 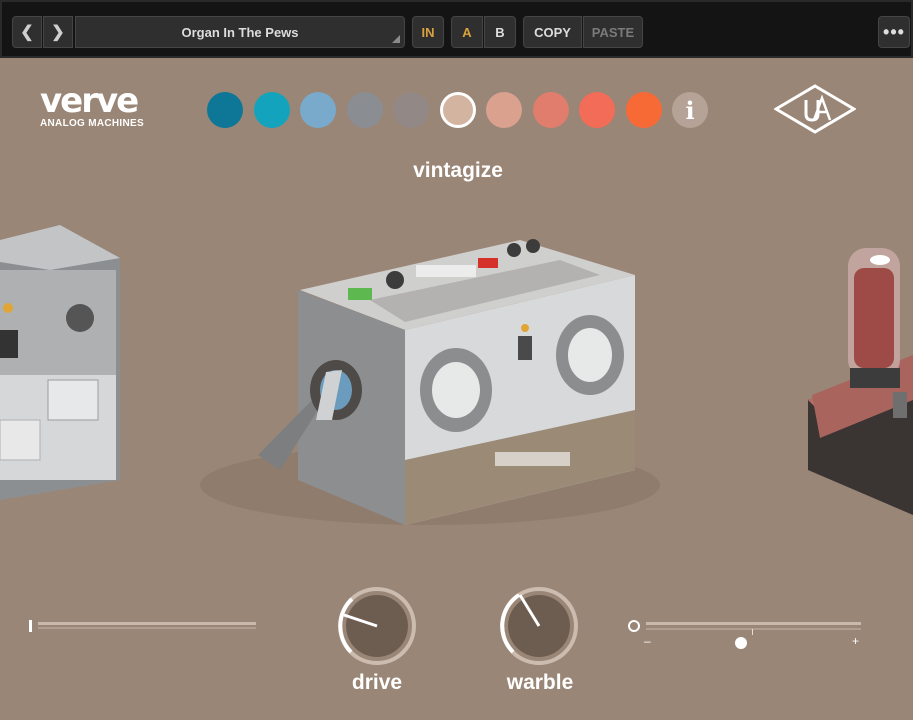 I want to click on paste-button: PASTE, so click(x=613, y=32).